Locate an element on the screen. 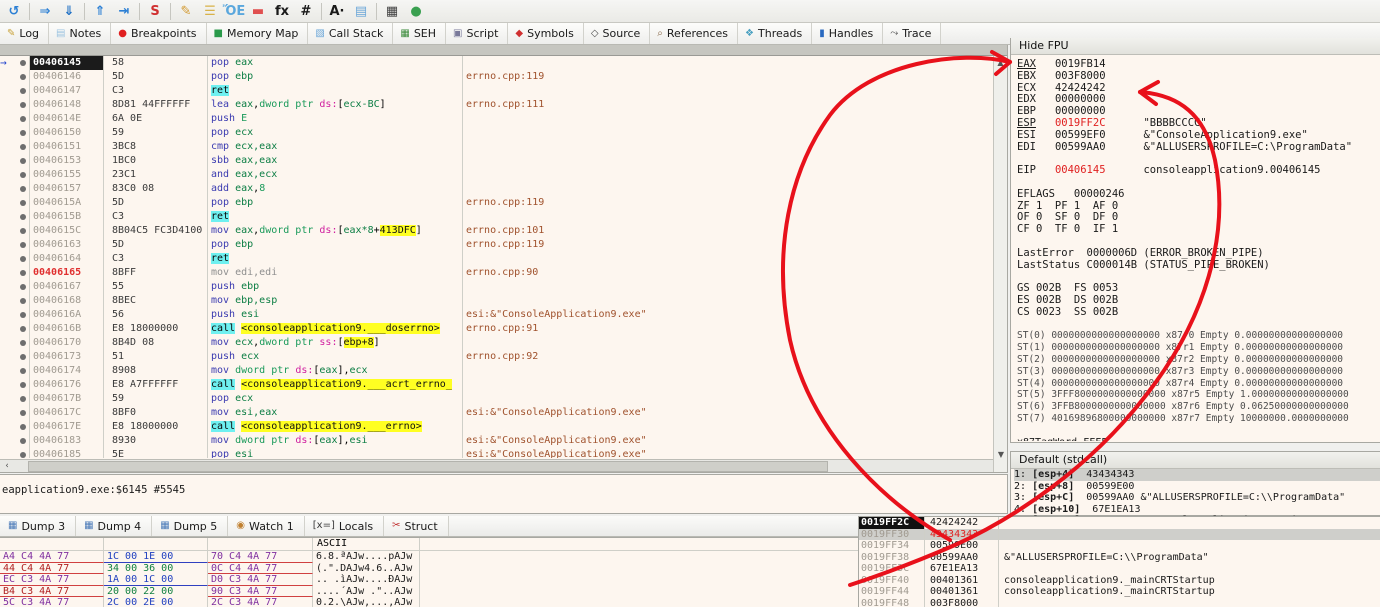 This screenshot has width=1380, height=607. log-icon: ☰ is located at coordinates (210, 11).